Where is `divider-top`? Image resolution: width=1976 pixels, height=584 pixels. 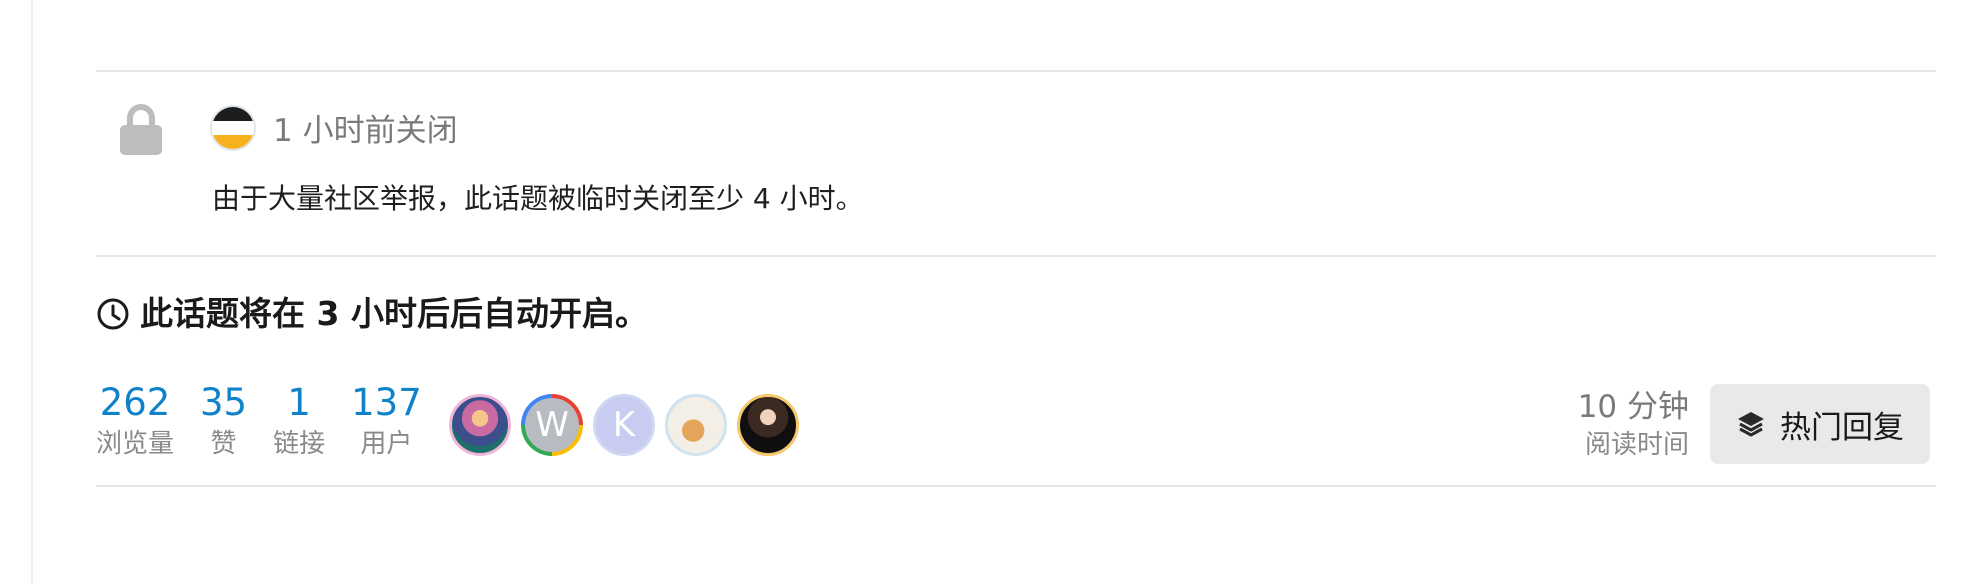 divider-top is located at coordinates (1016, 71).